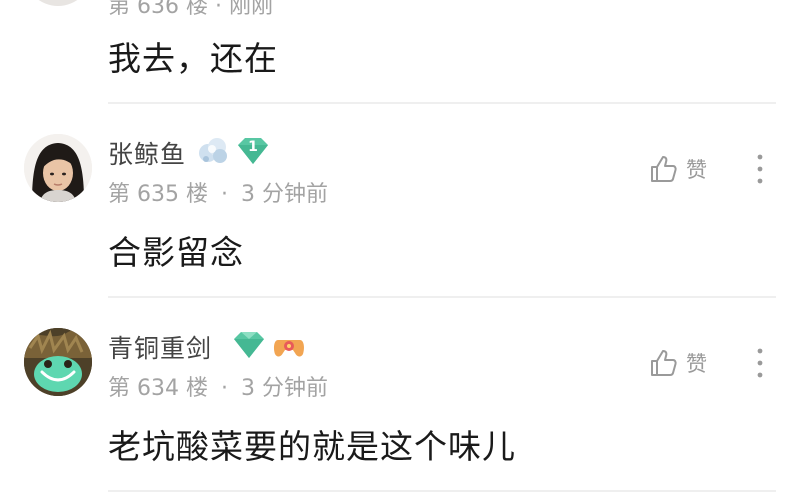  What do you see at coordinates (158, 194) in the screenshot?
I see `floor-number: 第 635 楼` at bounding box center [158, 194].